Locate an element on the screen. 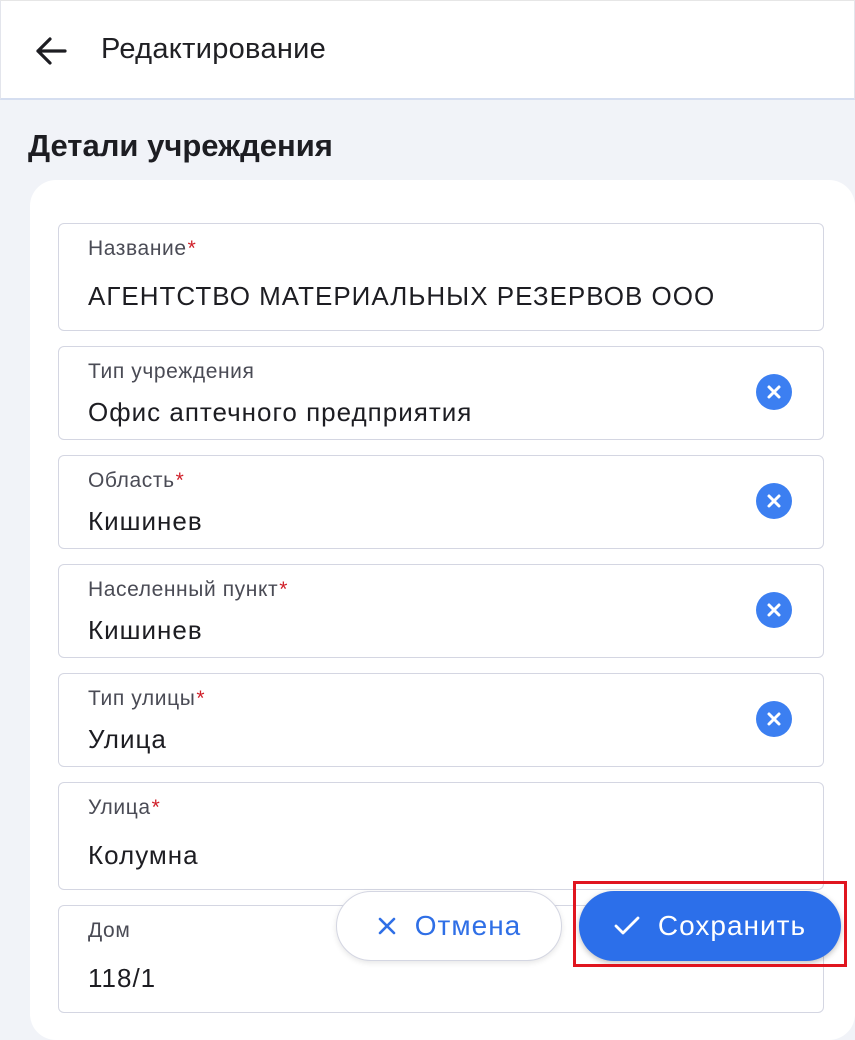 The height and width of the screenshot is (1040, 855). cancel-label: Отмена is located at coordinates (468, 925).